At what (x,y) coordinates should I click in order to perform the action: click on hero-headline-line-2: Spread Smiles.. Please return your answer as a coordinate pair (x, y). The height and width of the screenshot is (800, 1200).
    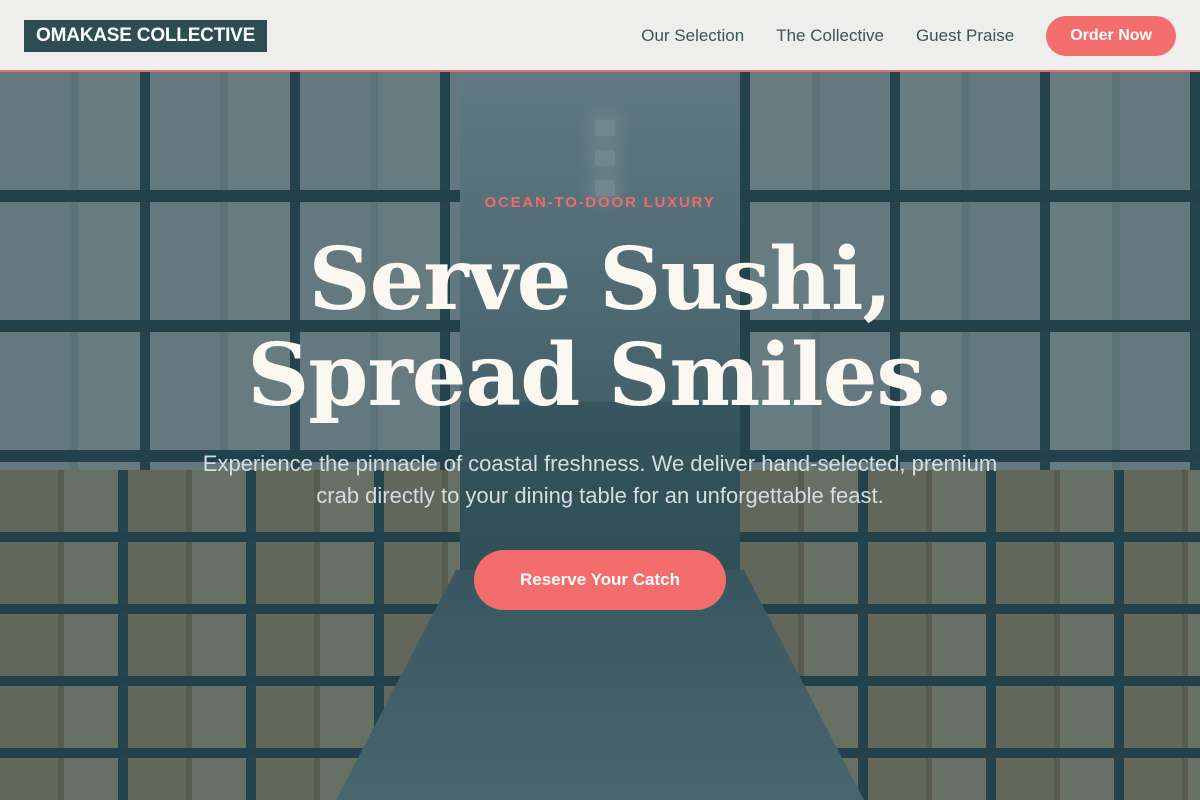
    Looking at the image, I should click on (600, 375).